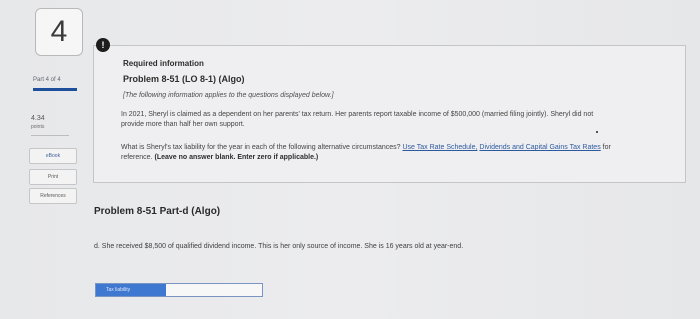  I want to click on part-progress-bar, so click(55, 89).